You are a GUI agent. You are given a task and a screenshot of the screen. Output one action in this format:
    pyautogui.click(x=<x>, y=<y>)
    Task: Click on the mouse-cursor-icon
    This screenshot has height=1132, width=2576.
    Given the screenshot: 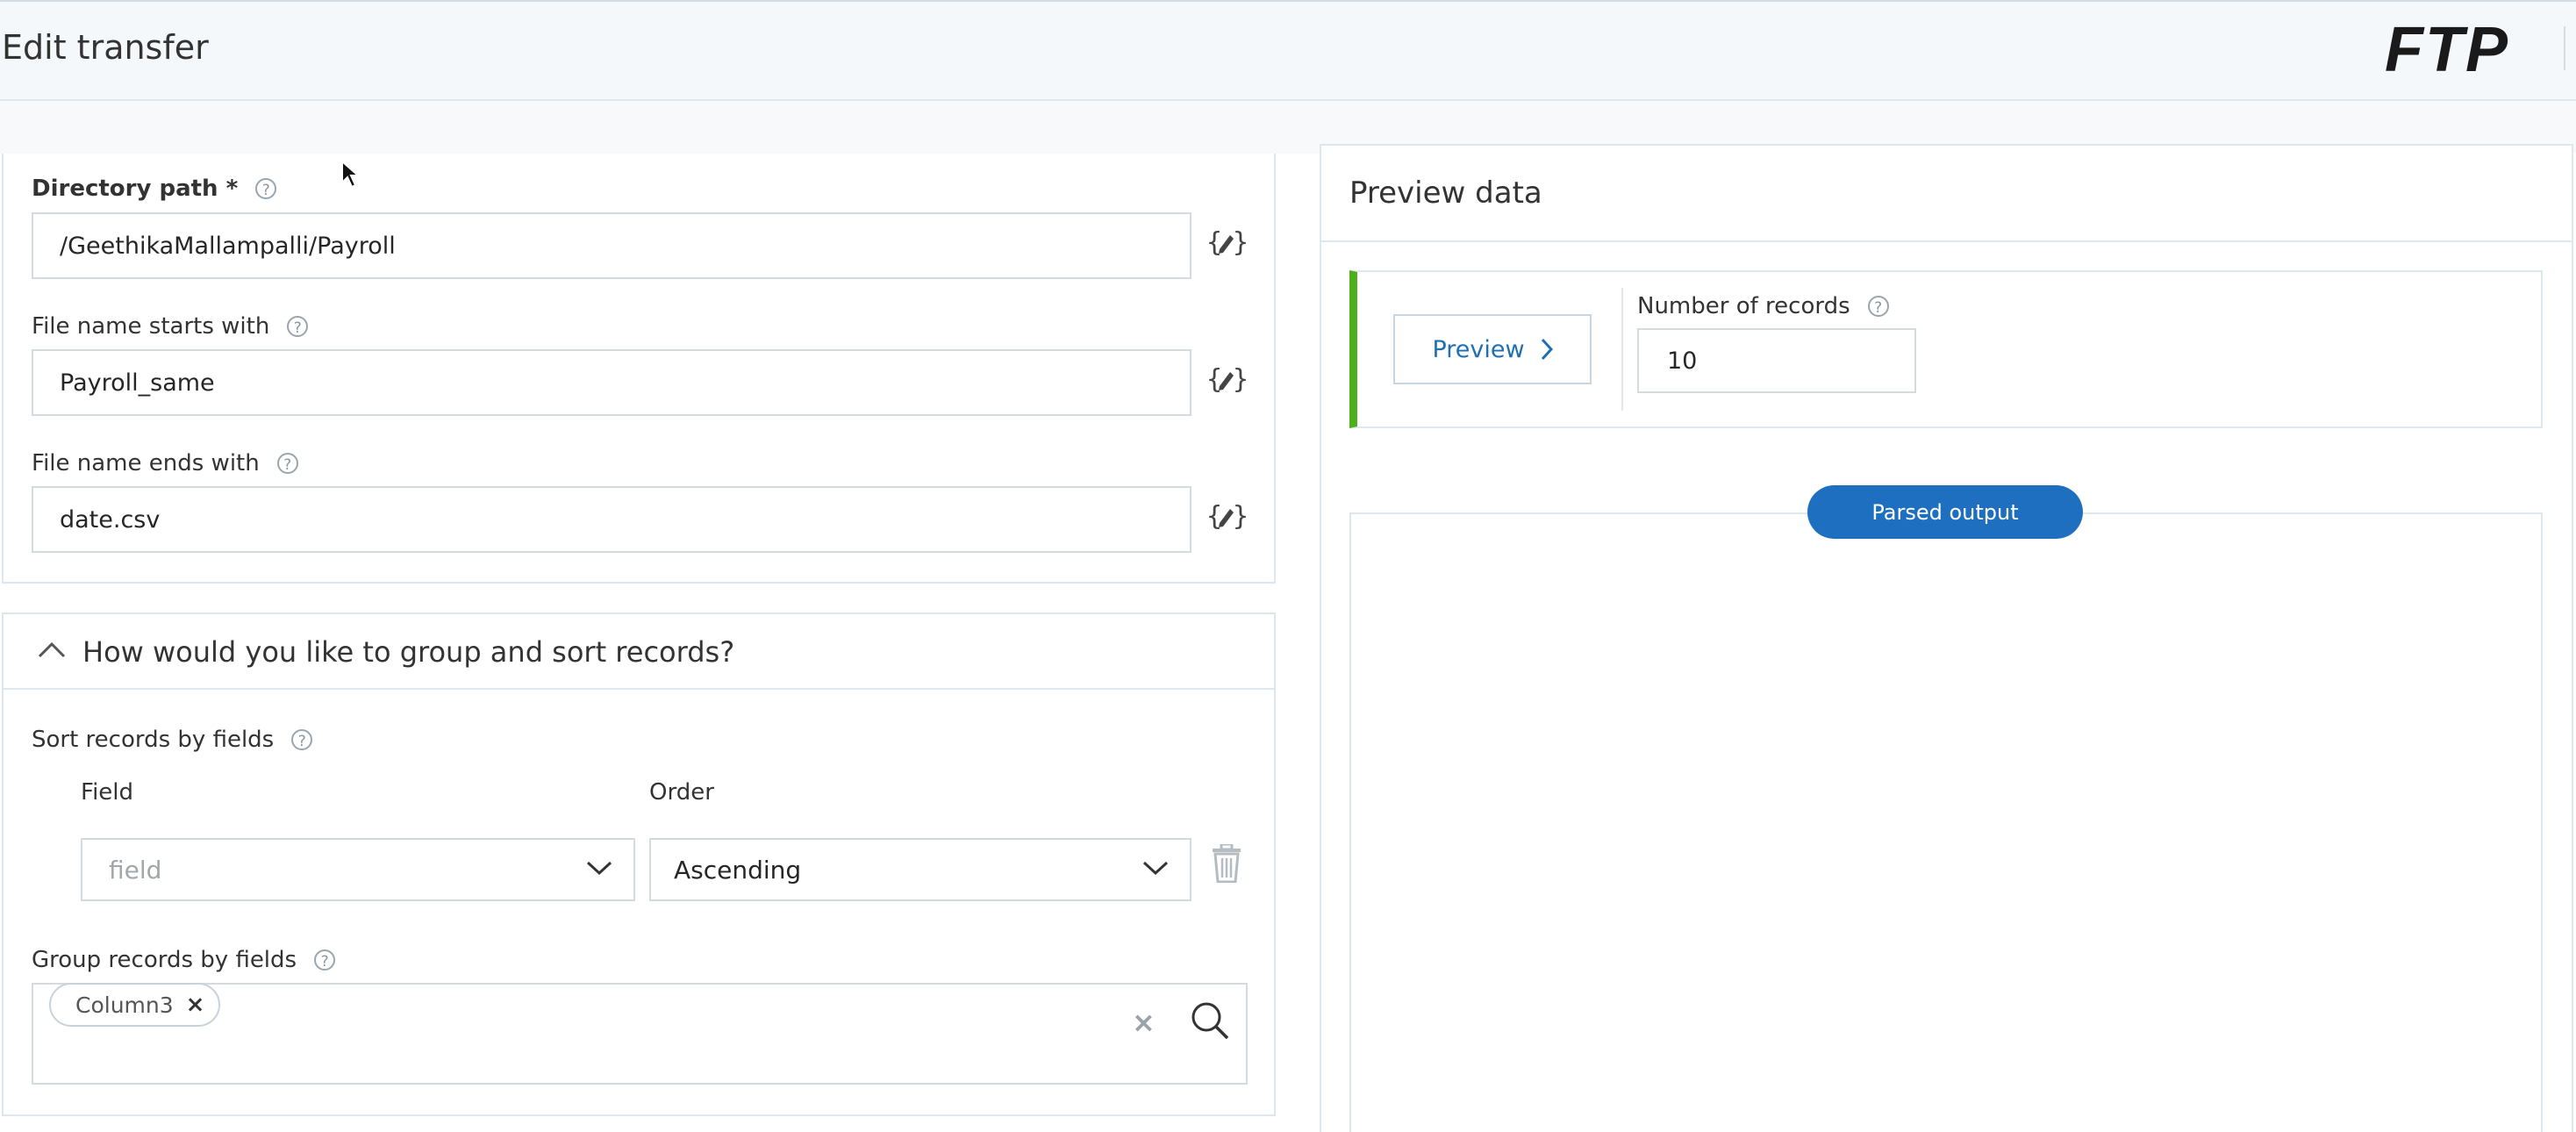 What is the action you would take?
    pyautogui.click(x=350, y=174)
    